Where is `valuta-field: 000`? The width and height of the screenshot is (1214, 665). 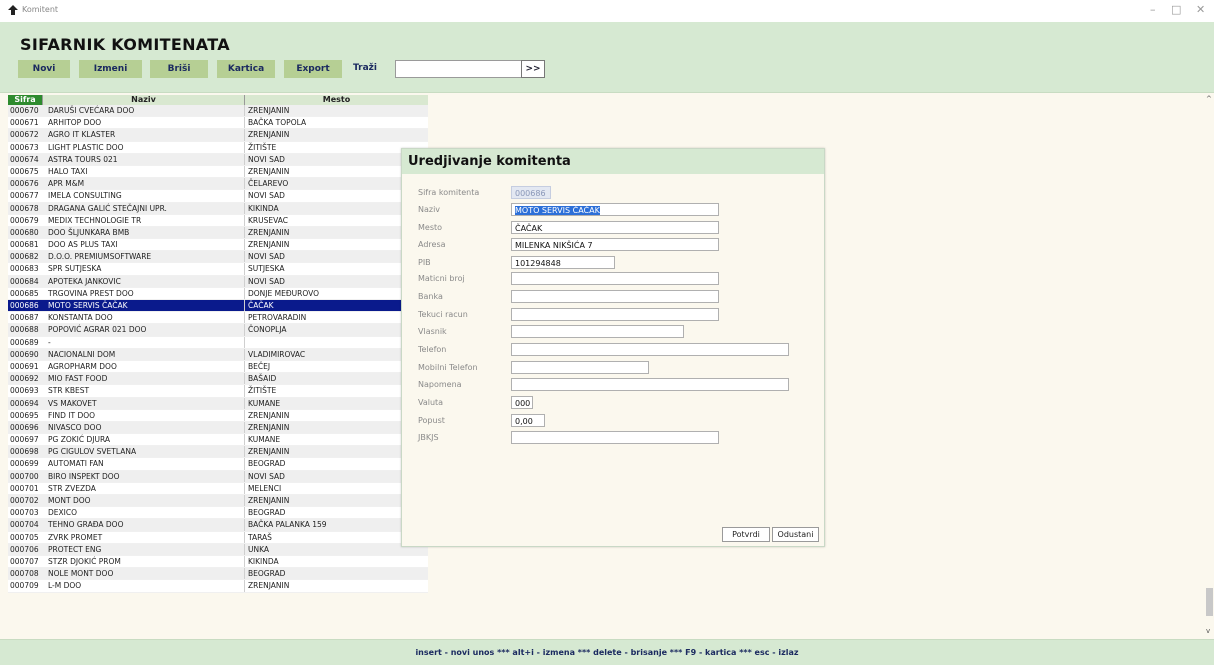 valuta-field: 000 is located at coordinates (522, 402).